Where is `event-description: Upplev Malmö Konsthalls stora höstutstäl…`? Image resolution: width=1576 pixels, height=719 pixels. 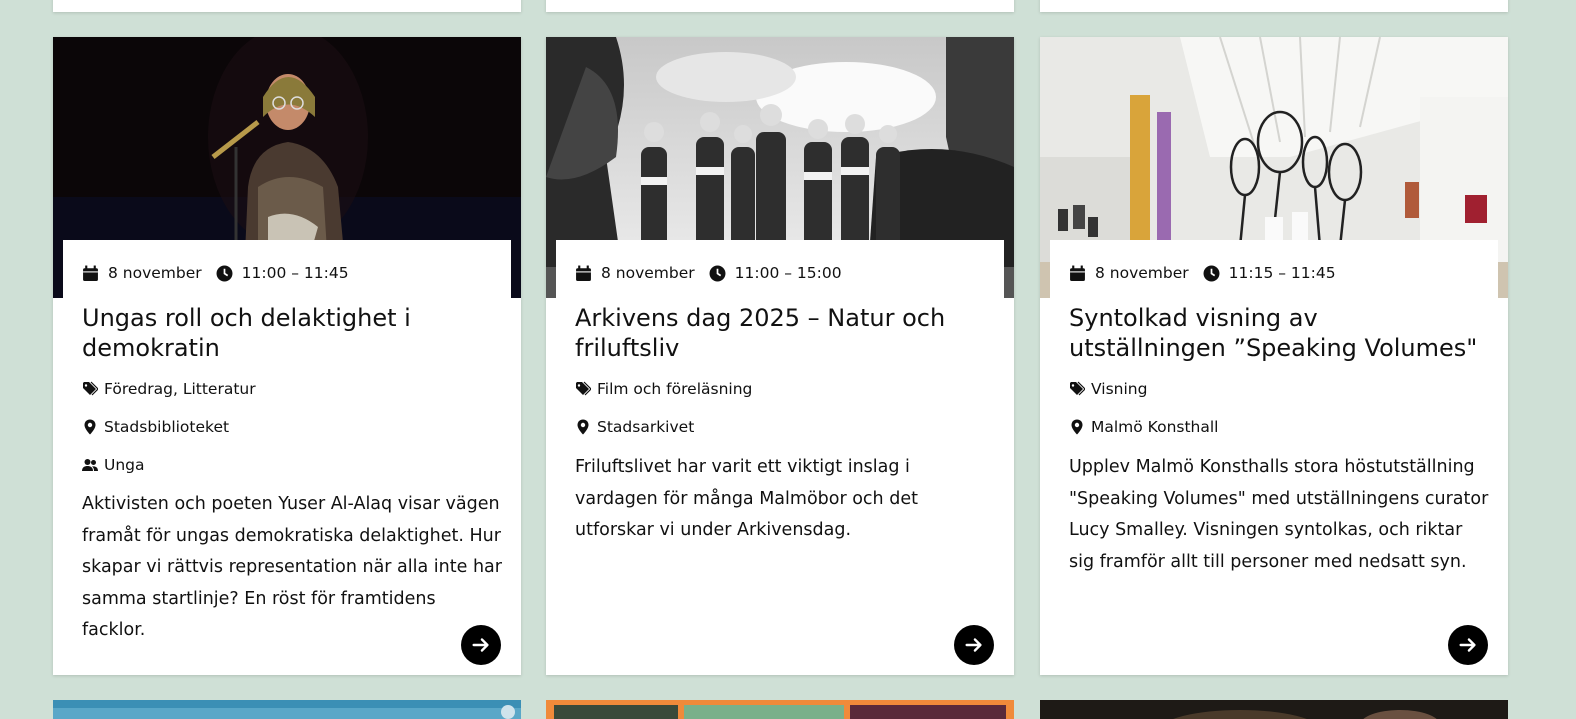 event-description: Upplev Malmö Konsthalls stora höstutstäl… is located at coordinates (1279, 514).